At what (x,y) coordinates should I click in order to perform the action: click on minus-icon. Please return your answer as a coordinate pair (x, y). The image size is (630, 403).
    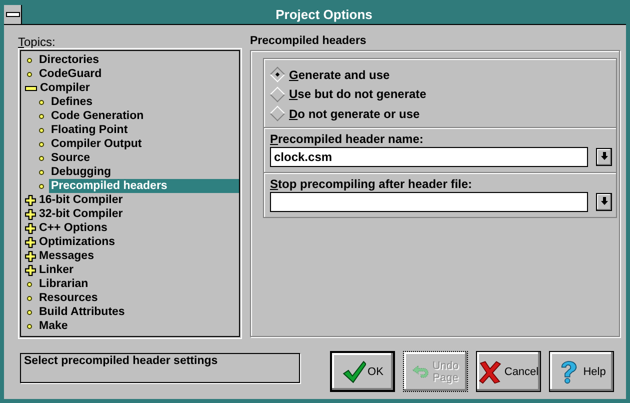
    Looking at the image, I should click on (31, 88).